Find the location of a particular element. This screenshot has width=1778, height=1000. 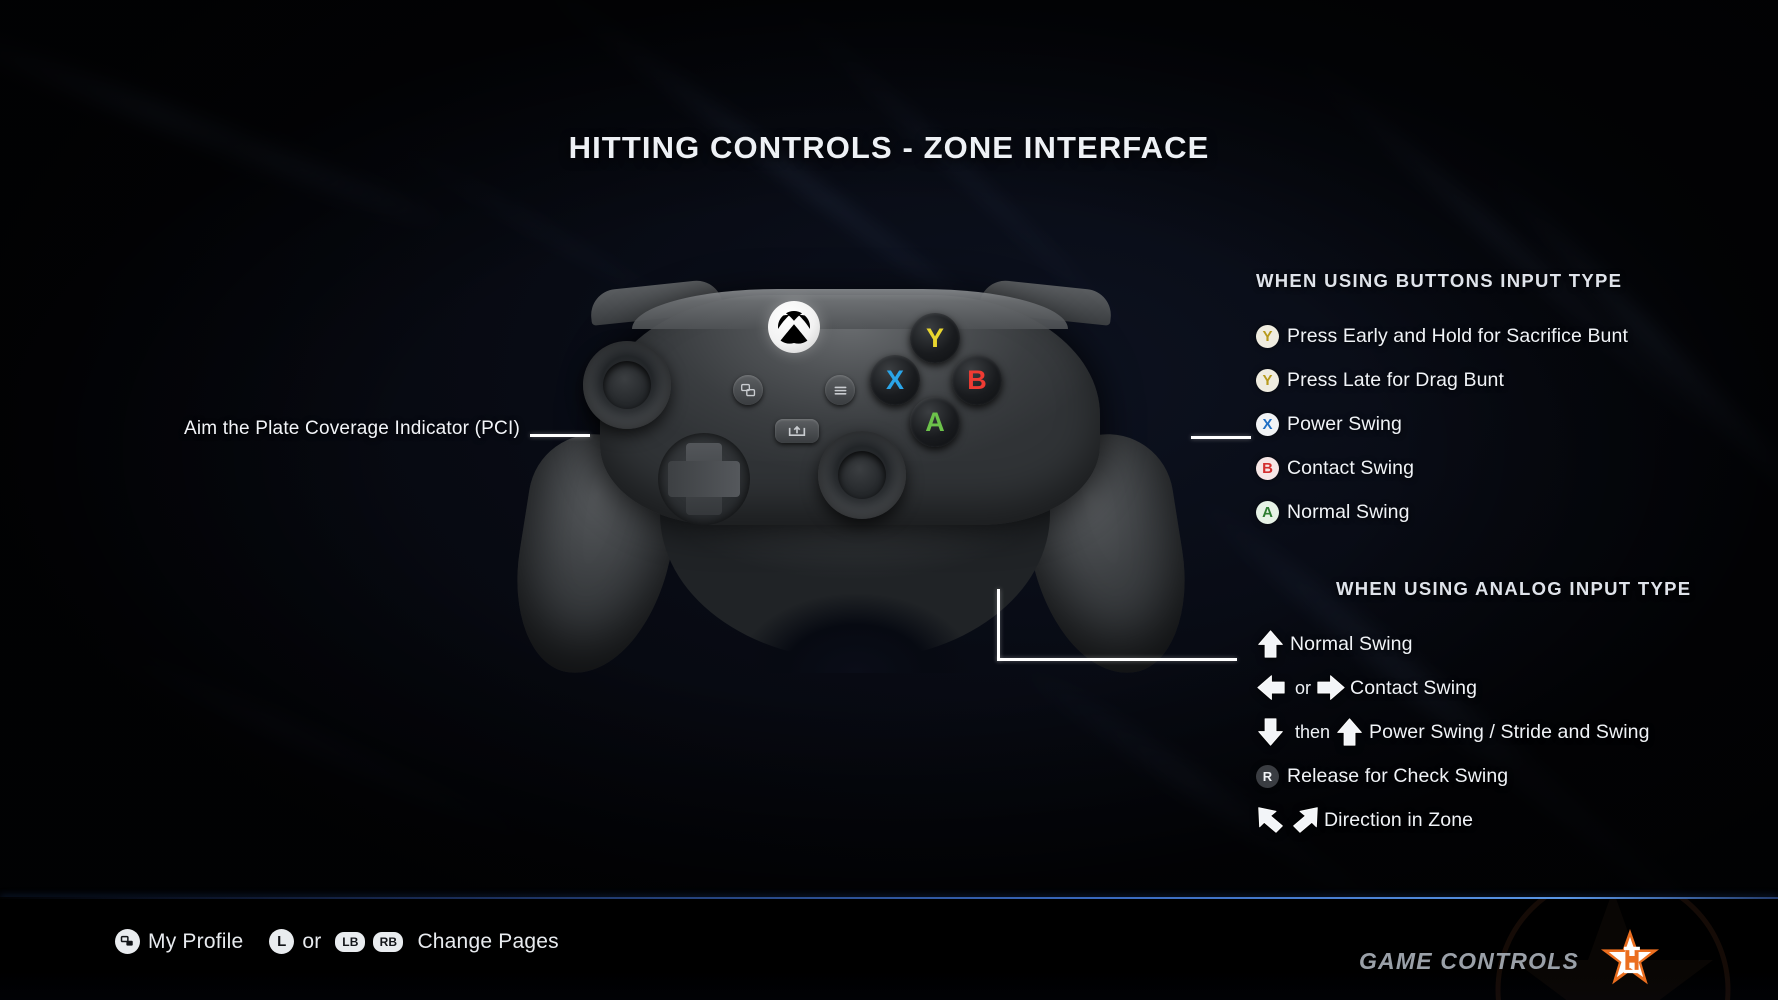

button-badge-x: X is located at coordinates (1267, 424).